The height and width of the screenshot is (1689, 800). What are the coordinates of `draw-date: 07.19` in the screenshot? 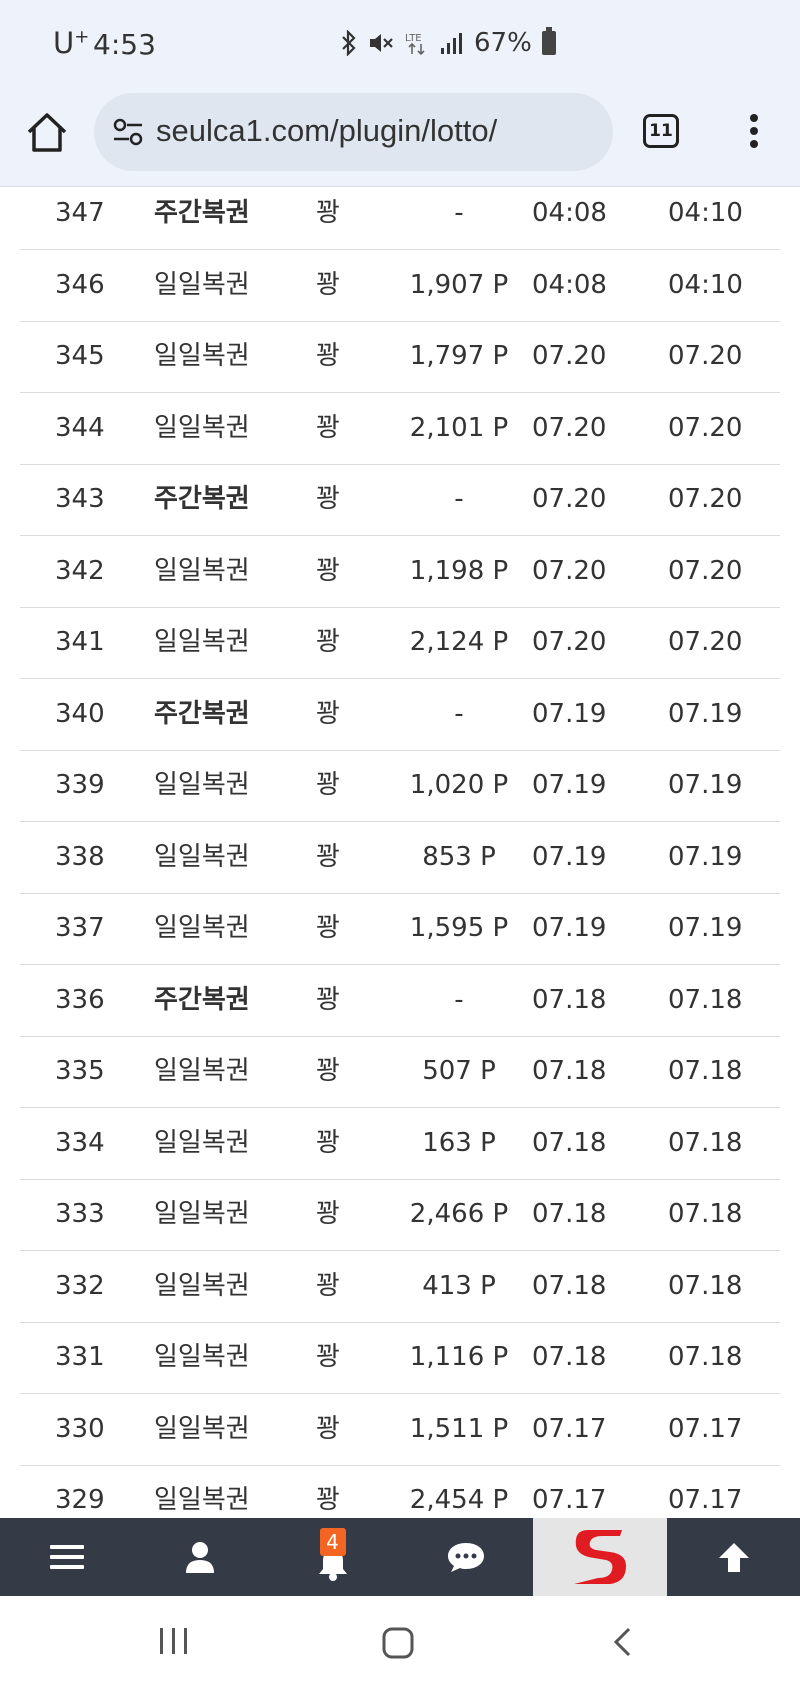 It's located at (569, 785).